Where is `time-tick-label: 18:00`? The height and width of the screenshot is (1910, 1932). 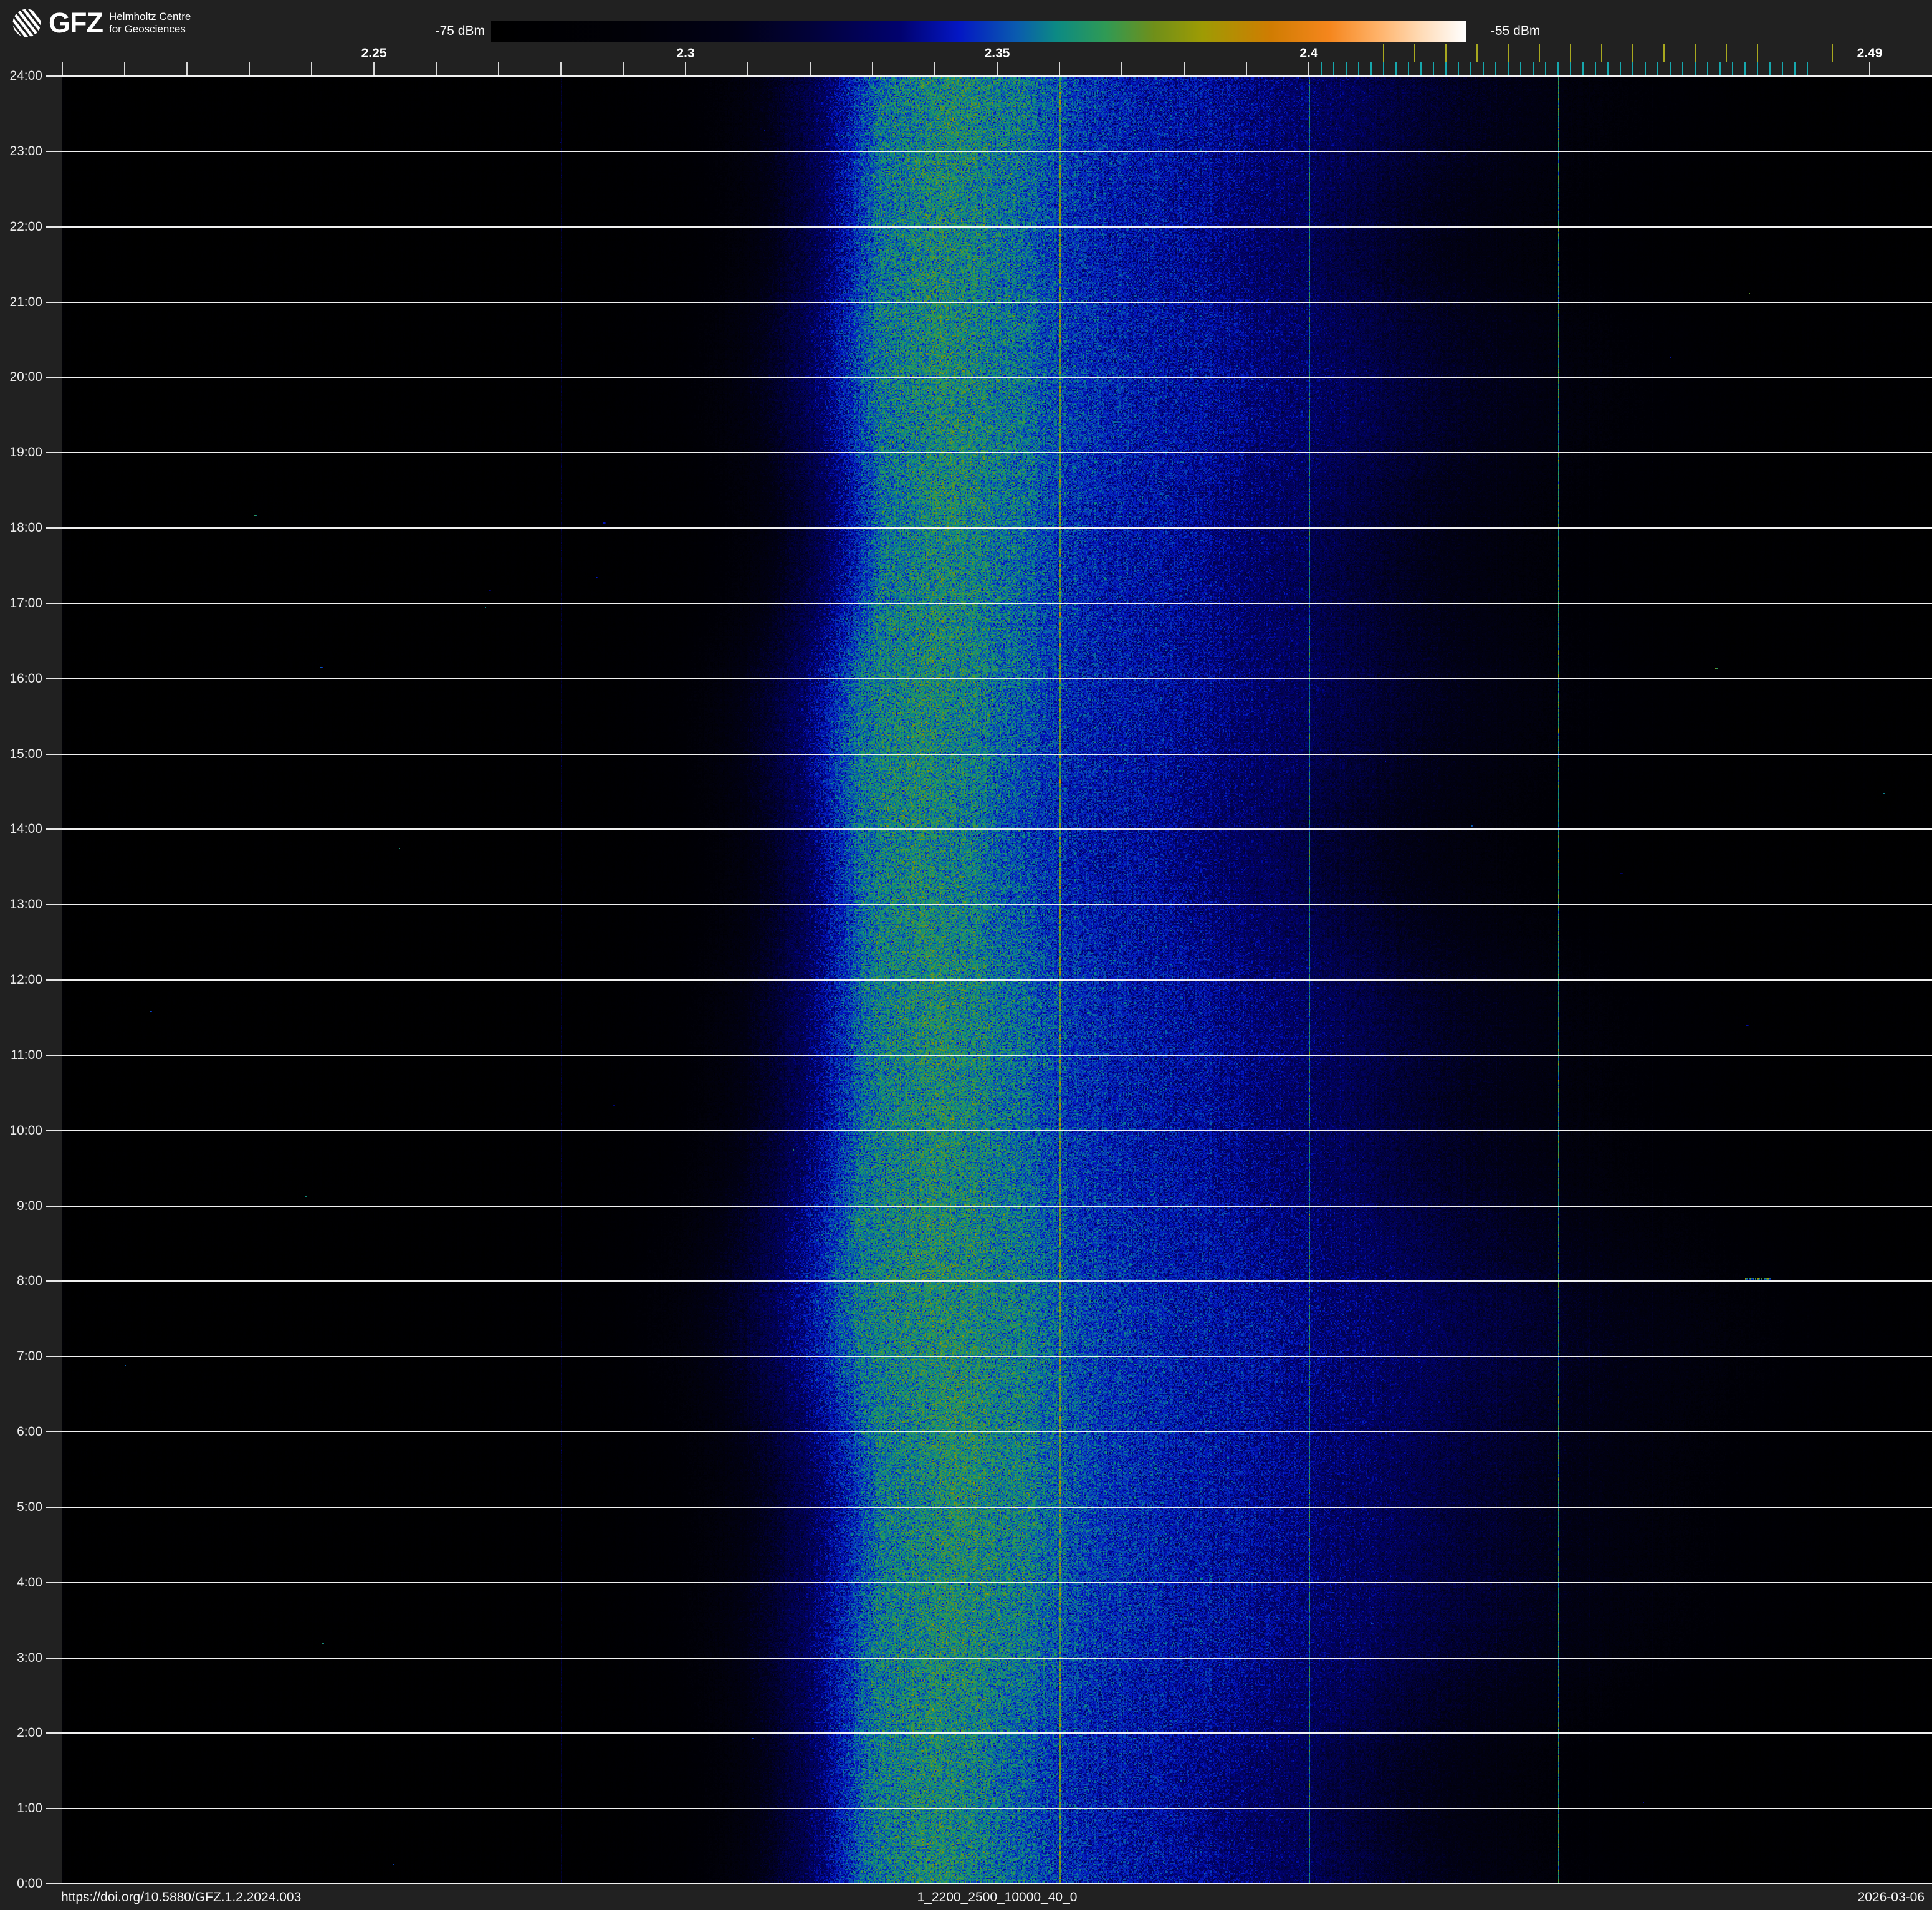
time-tick-label: 18:00 is located at coordinates (25, 528).